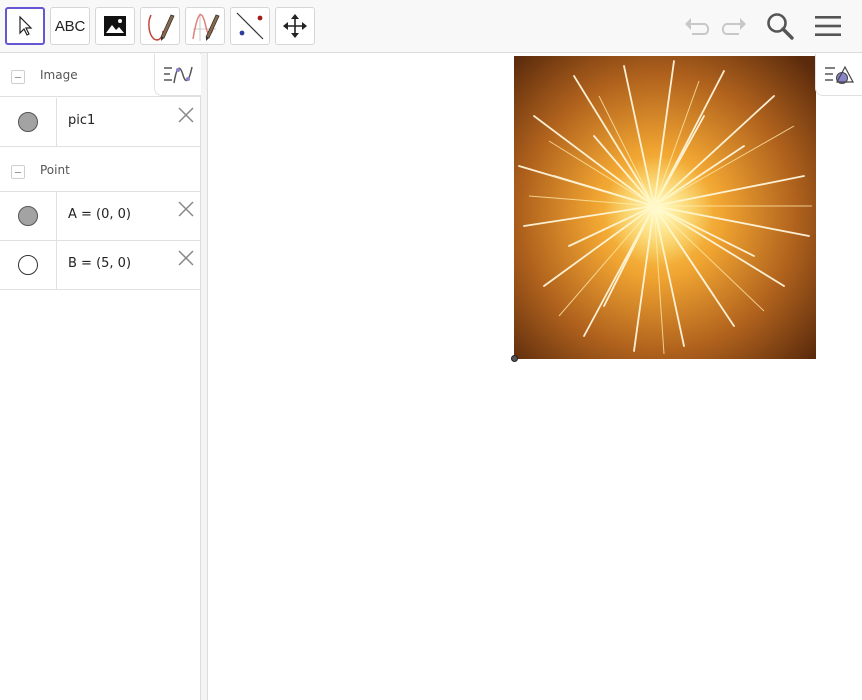  Describe the element at coordinates (55, 170) in the screenshot. I see `group-label: Point` at that location.